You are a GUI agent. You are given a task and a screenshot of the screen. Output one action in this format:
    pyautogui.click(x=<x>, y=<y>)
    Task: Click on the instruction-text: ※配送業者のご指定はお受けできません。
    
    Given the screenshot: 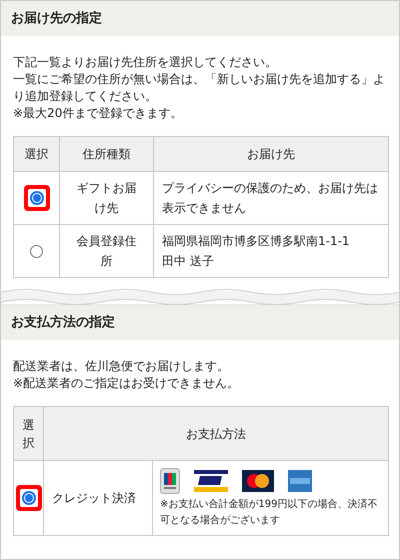 What is the action you would take?
    pyautogui.click(x=126, y=383)
    